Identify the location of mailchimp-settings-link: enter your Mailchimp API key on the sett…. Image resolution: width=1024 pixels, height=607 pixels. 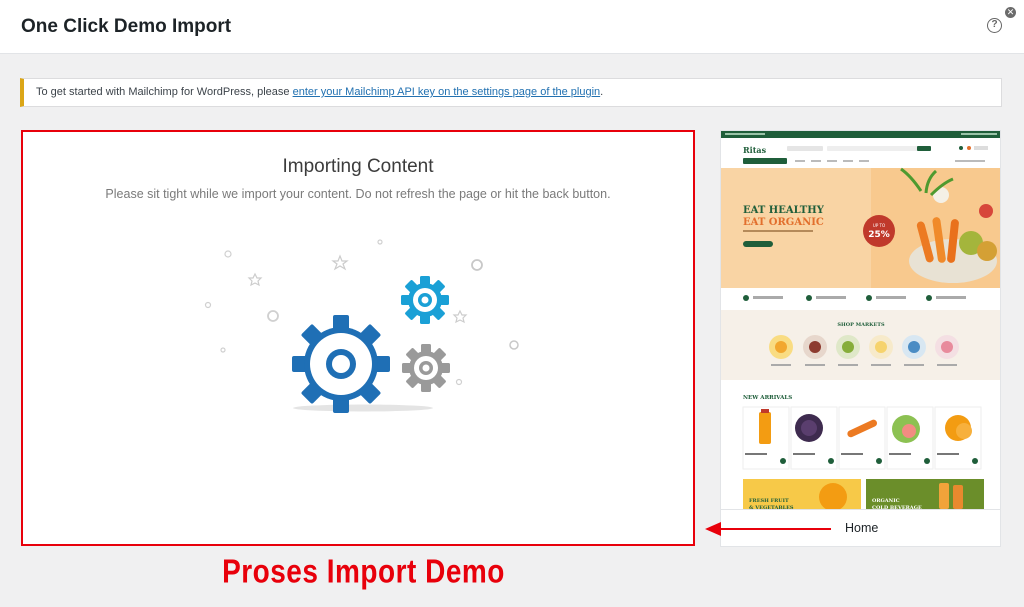
(447, 92).